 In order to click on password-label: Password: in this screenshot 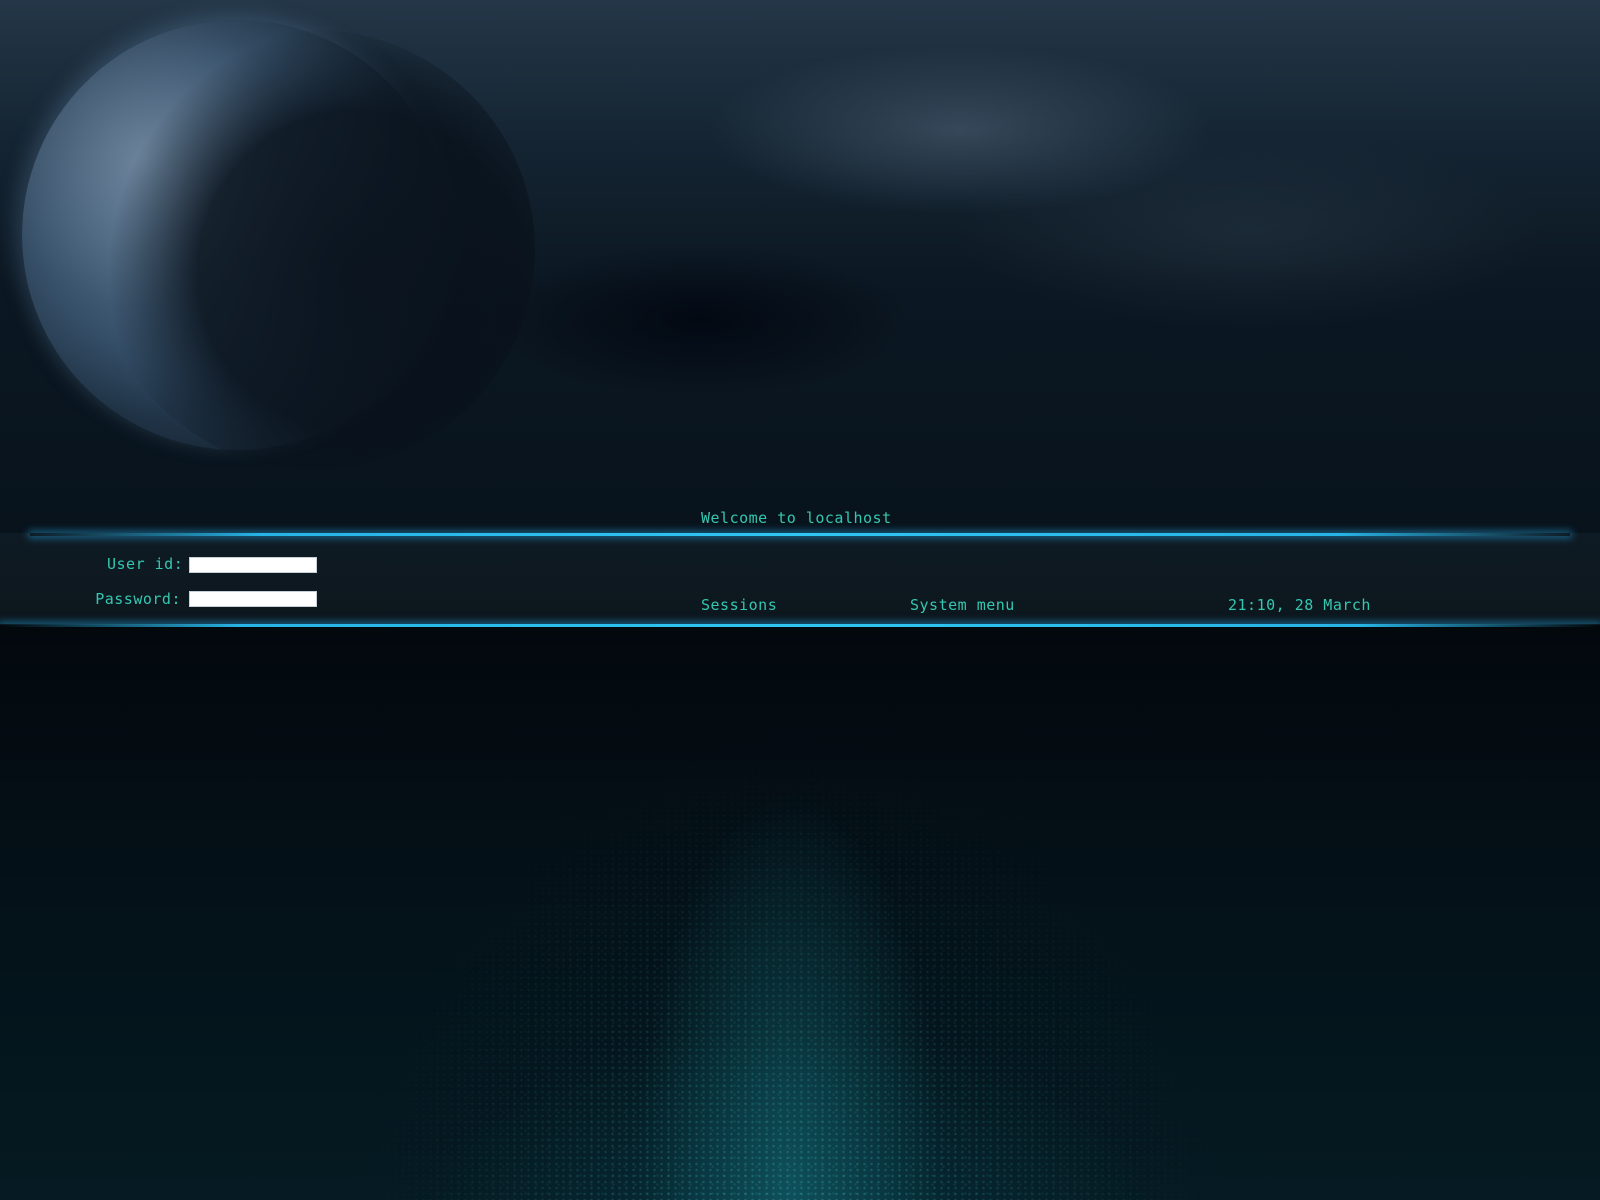, I will do `click(138, 599)`.